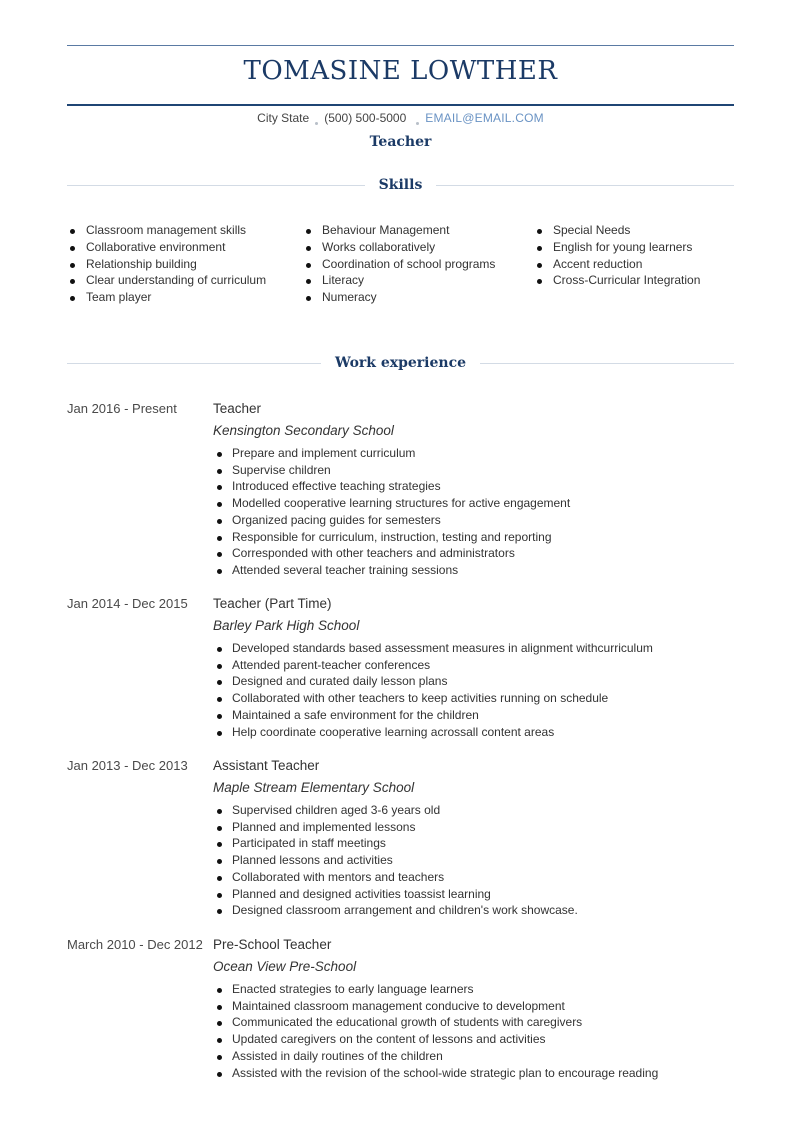 This screenshot has height=1135, width=800. Describe the element at coordinates (365, 118) in the screenshot. I see `contact-phone: (500) 500-5000` at that location.